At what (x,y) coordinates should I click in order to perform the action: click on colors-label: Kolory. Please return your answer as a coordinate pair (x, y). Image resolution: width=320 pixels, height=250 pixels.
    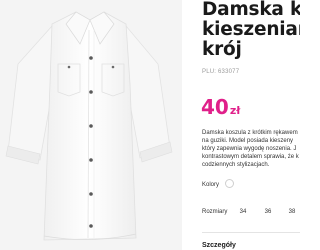
    Looking at the image, I should click on (211, 185).